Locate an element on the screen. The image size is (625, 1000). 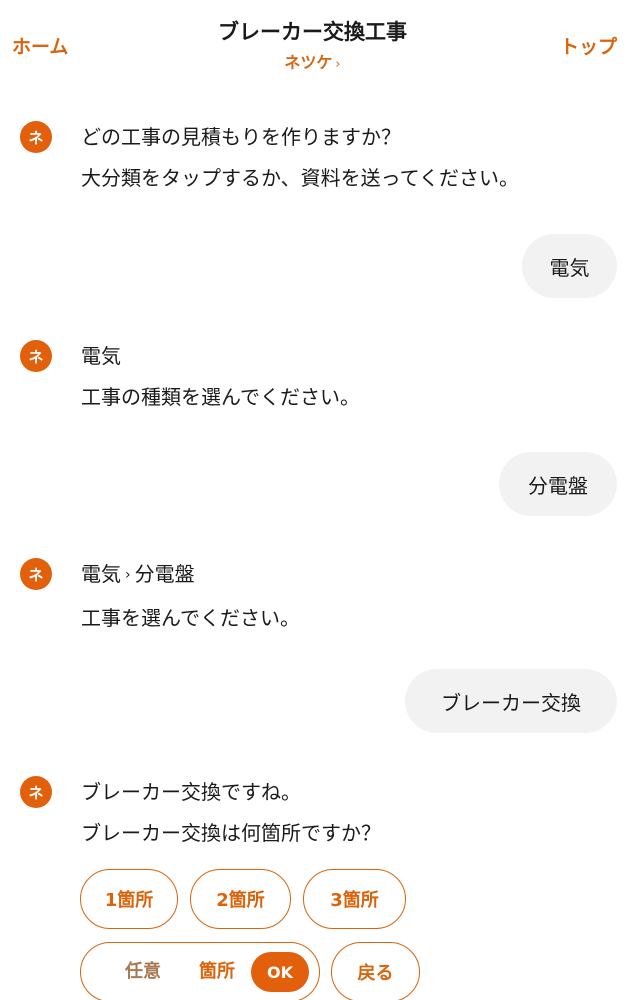
user-message: 電気 is located at coordinates (569, 266).